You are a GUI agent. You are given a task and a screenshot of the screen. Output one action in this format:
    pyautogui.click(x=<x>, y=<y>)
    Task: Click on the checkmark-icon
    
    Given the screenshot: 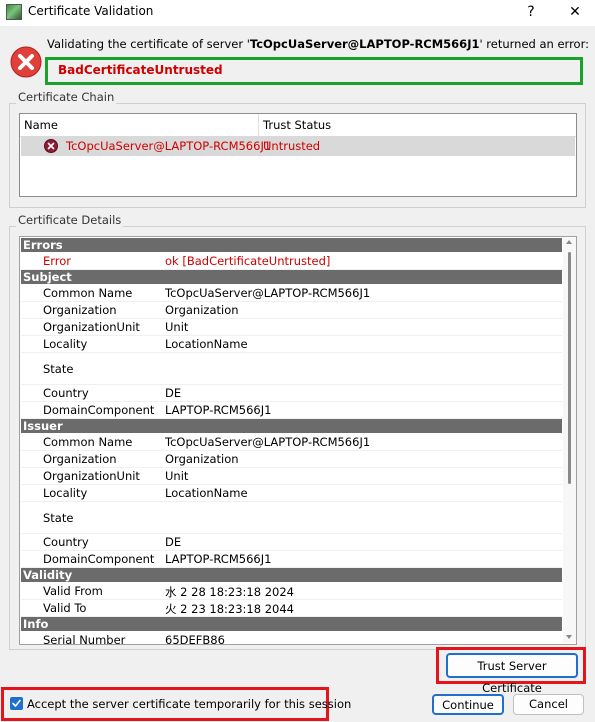 What is the action you would take?
    pyautogui.click(x=16, y=703)
    